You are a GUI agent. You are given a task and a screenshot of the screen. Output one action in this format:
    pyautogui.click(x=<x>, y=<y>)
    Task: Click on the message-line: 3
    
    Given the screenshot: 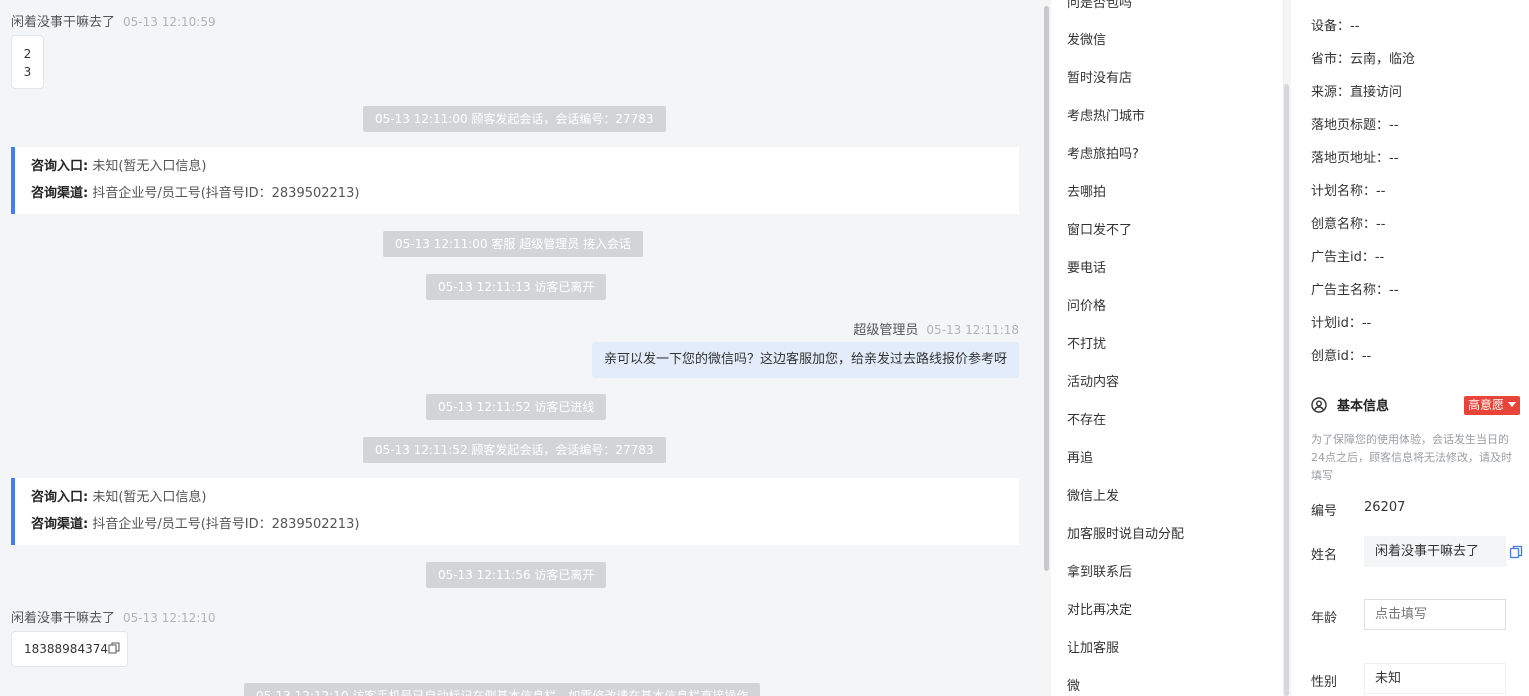 What is the action you would take?
    pyautogui.click(x=27, y=72)
    